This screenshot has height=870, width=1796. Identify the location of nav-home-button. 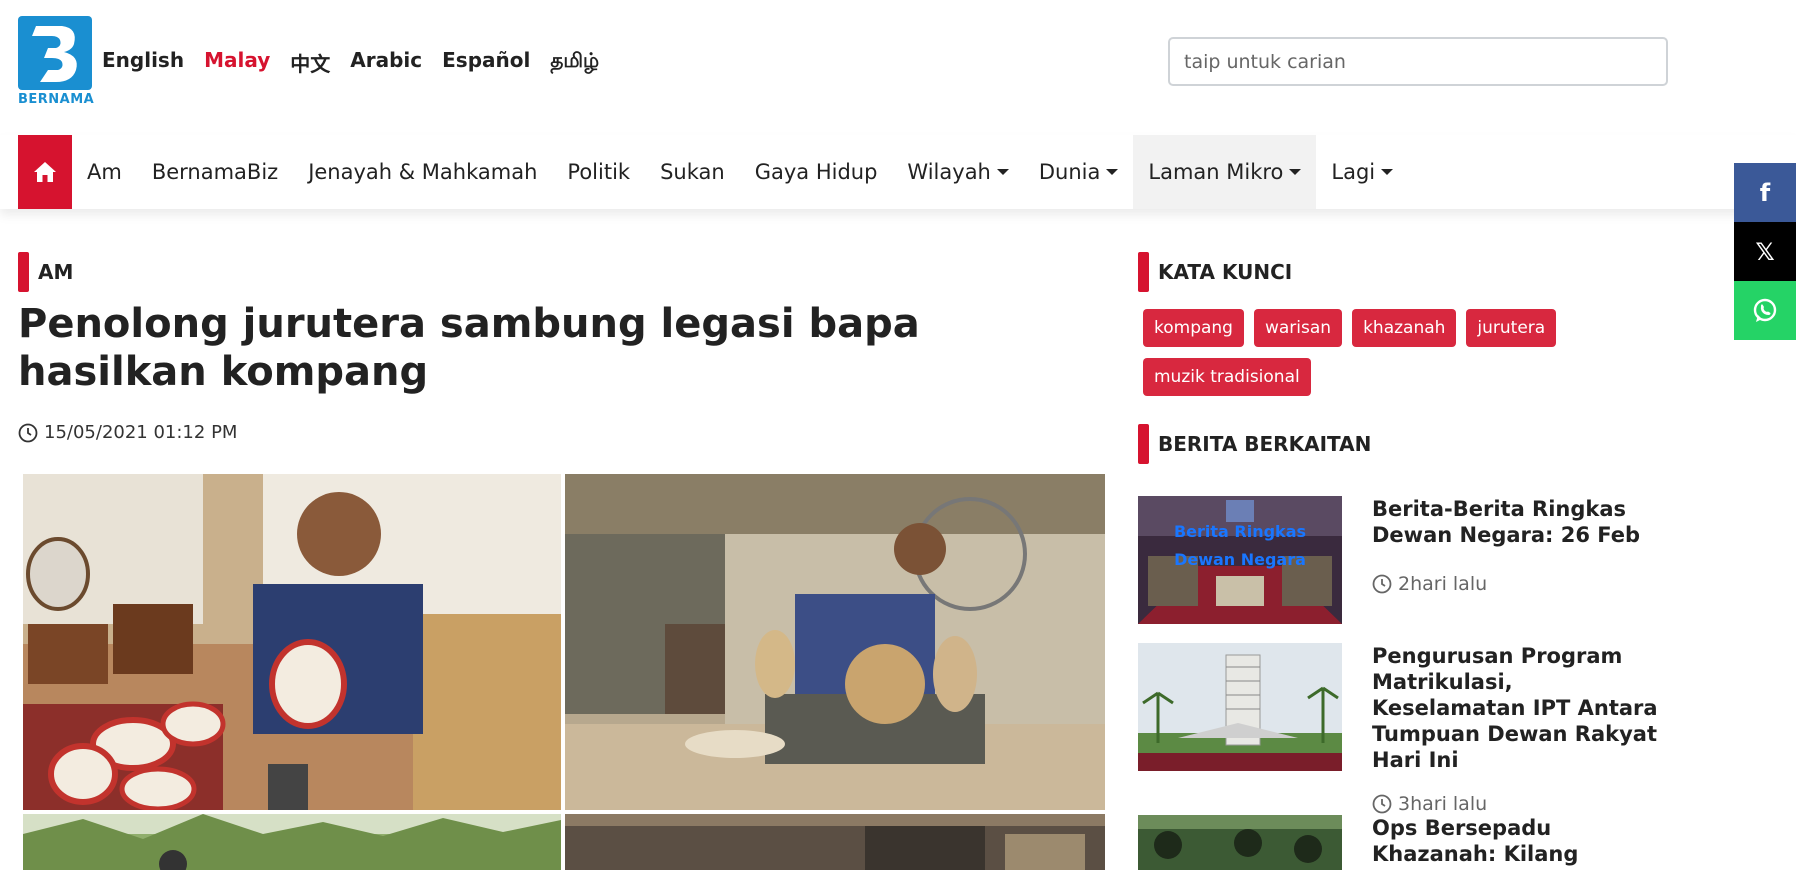
(45, 172).